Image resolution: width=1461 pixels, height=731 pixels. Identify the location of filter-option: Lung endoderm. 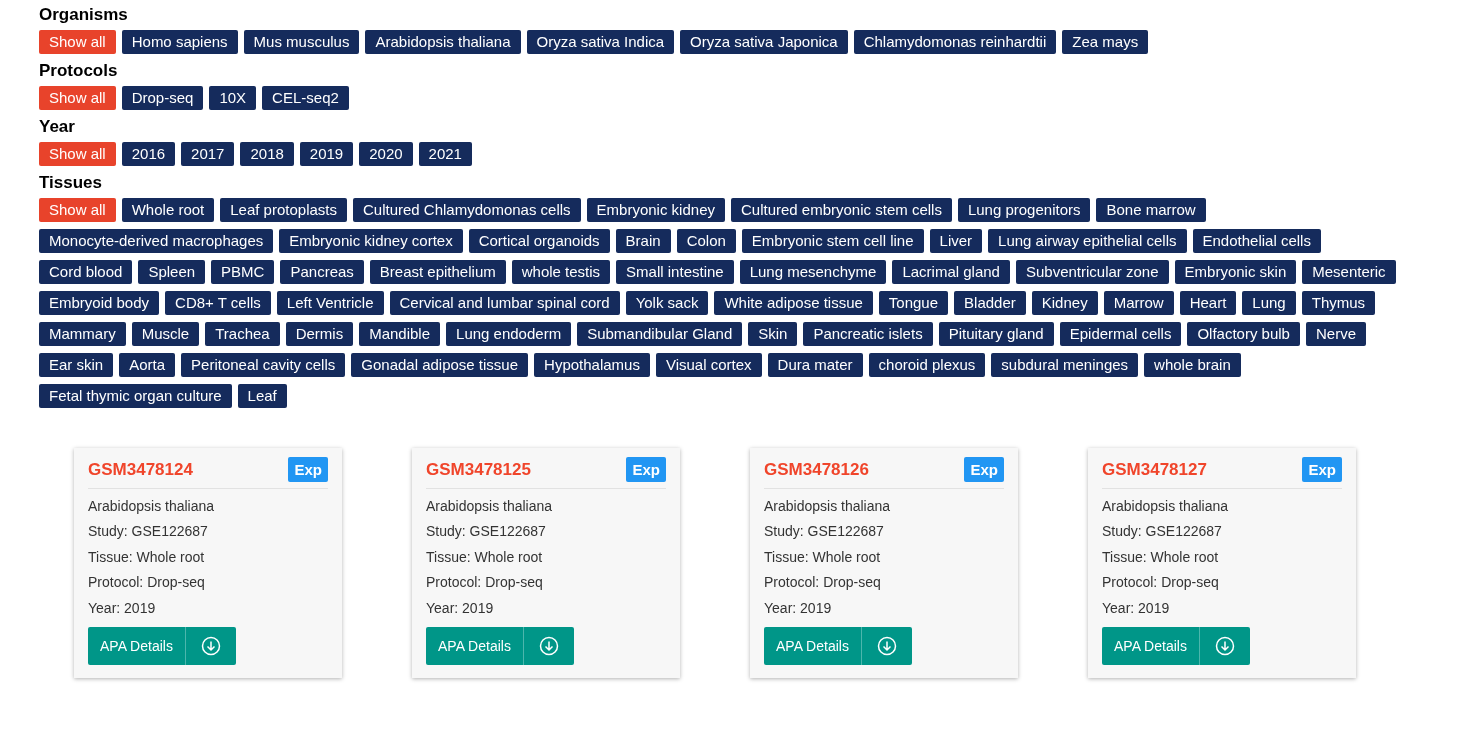
(509, 334).